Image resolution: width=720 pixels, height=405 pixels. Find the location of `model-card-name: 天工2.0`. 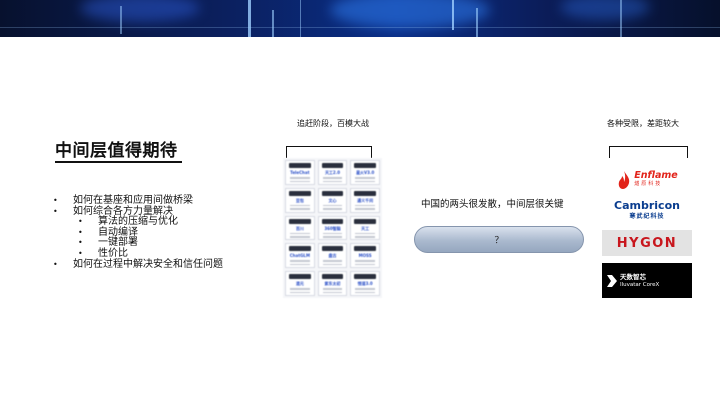

model-card-name: 天工2.0 is located at coordinates (332, 172).